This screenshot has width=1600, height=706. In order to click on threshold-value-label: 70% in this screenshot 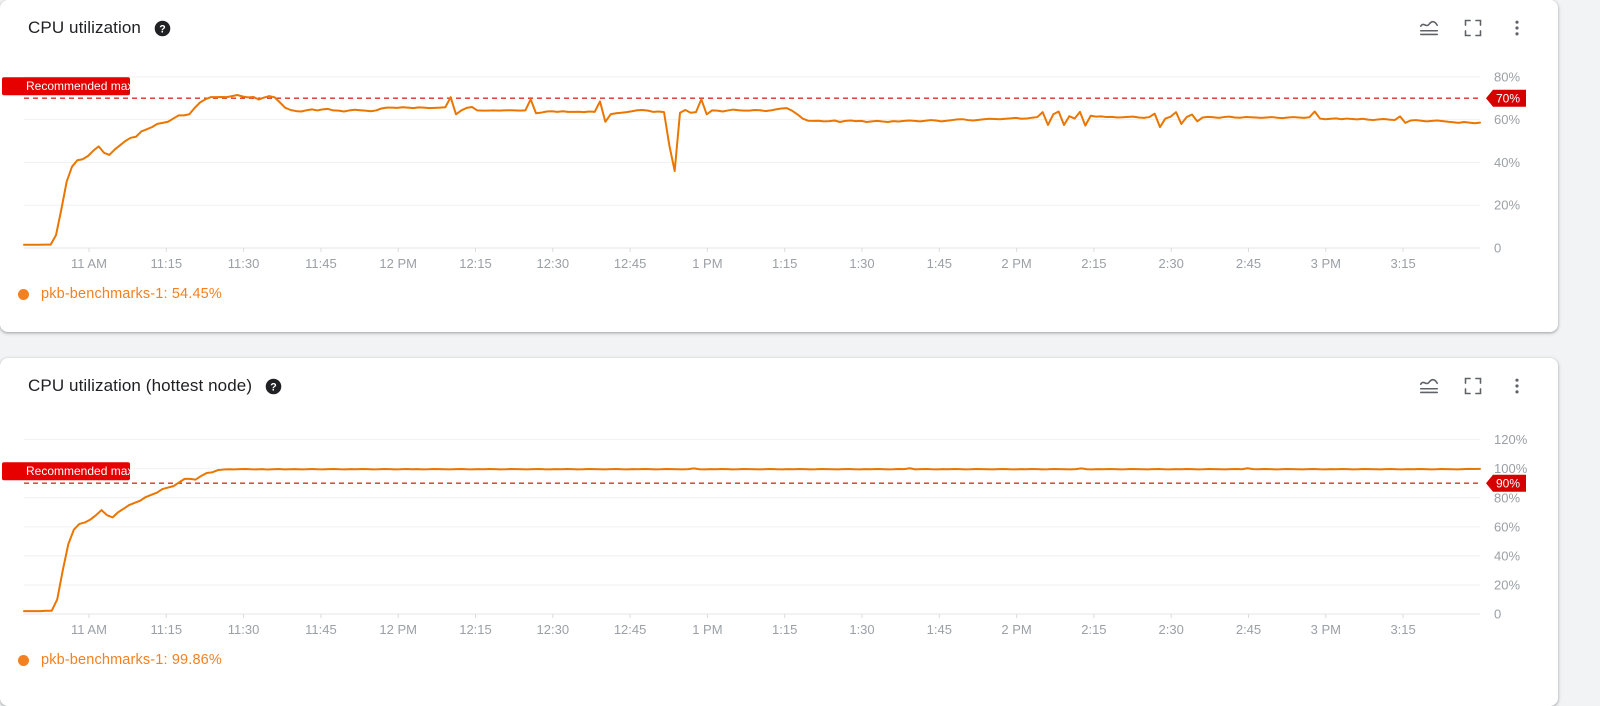, I will do `click(1508, 99)`.